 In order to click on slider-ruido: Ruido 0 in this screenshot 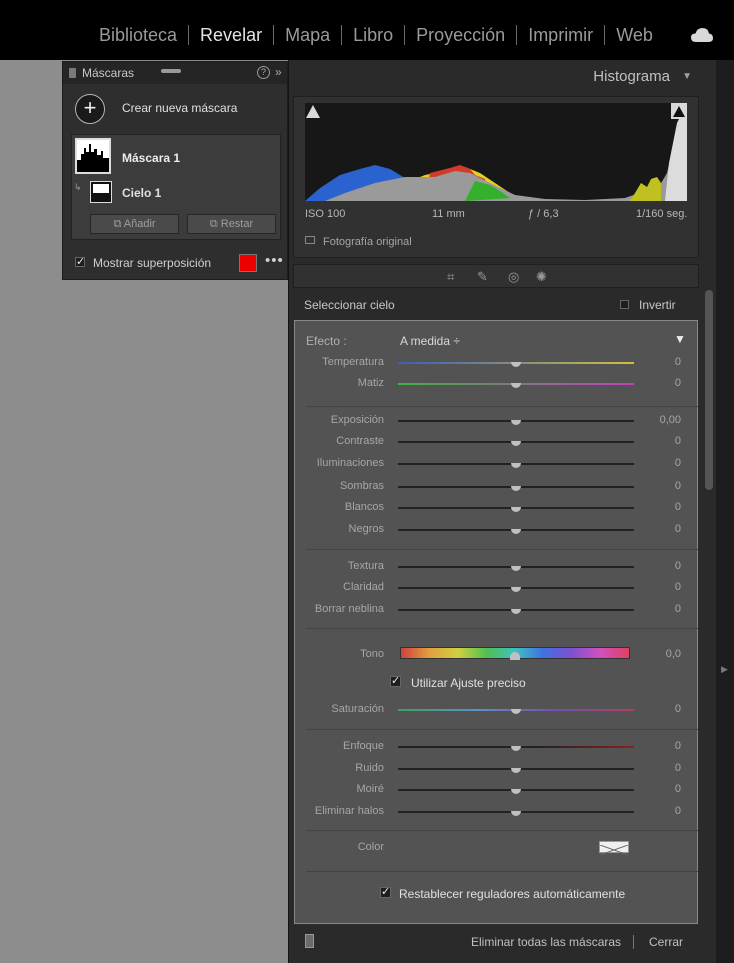, I will do `click(496, 769)`.